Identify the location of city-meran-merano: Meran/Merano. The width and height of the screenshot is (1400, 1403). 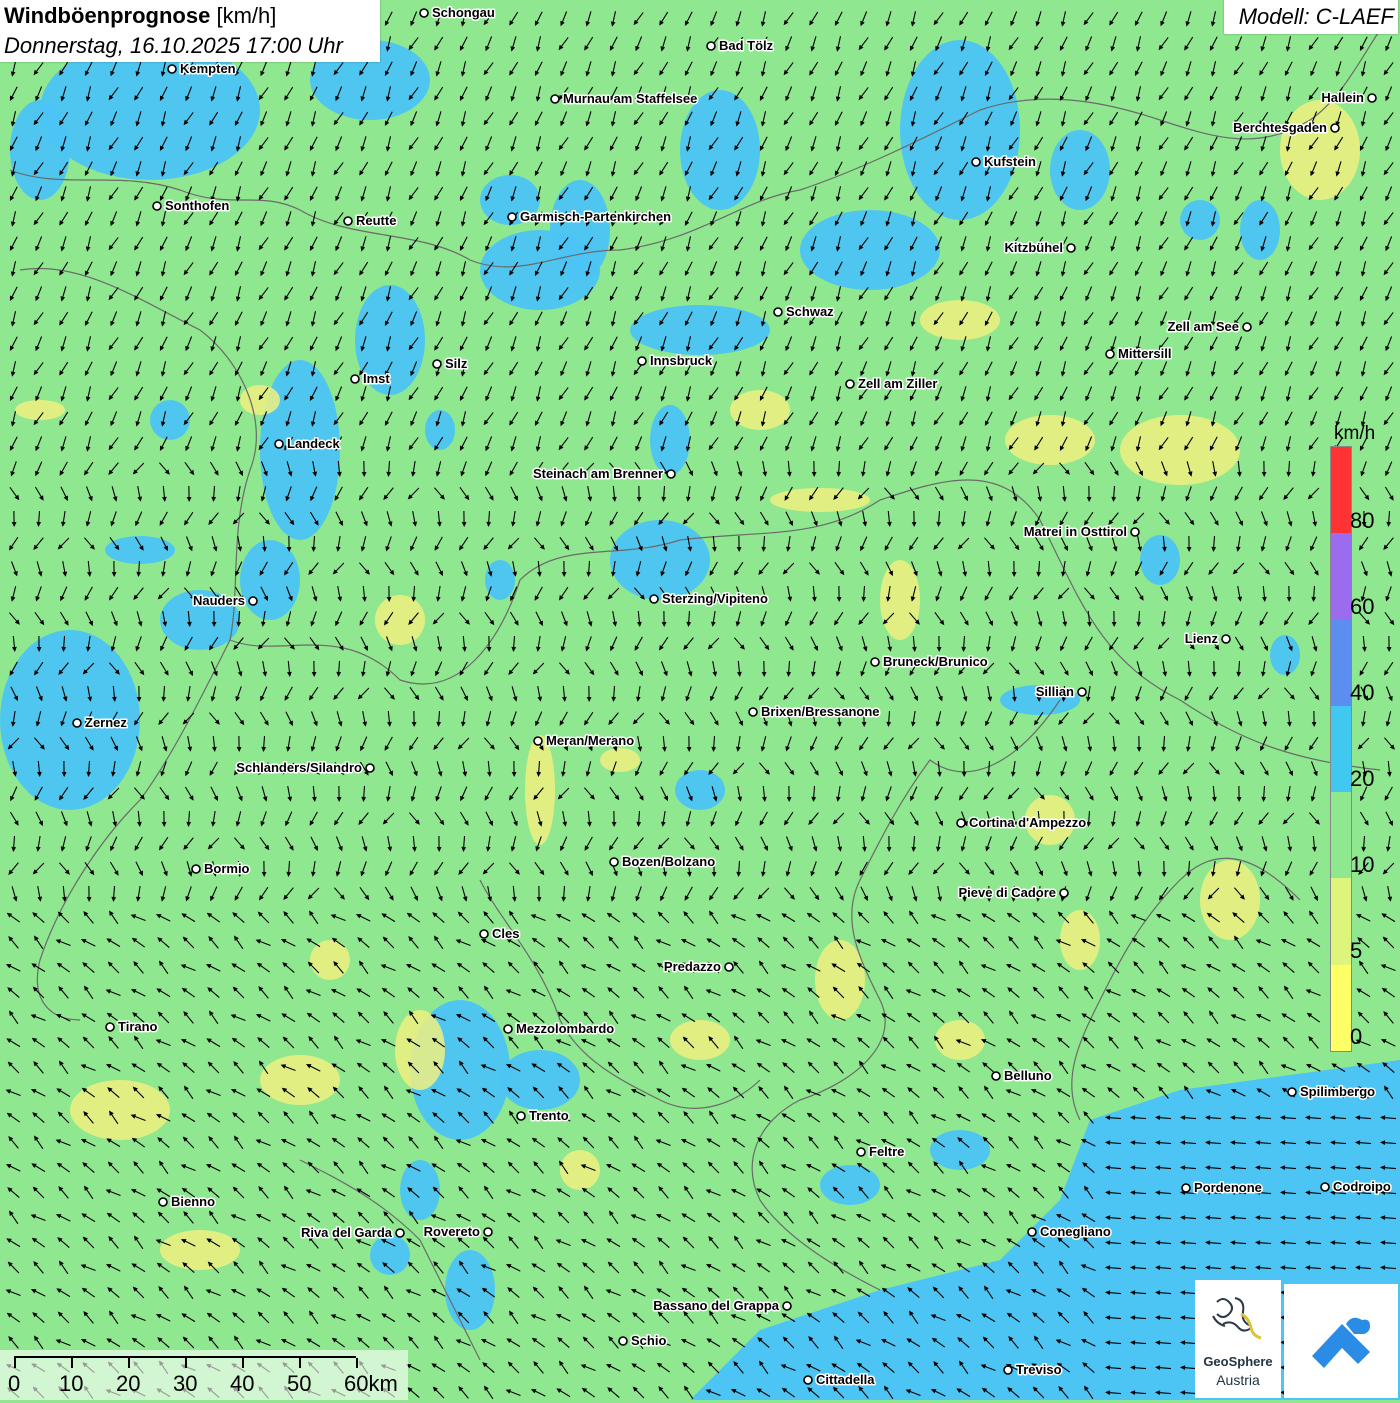
(584, 740).